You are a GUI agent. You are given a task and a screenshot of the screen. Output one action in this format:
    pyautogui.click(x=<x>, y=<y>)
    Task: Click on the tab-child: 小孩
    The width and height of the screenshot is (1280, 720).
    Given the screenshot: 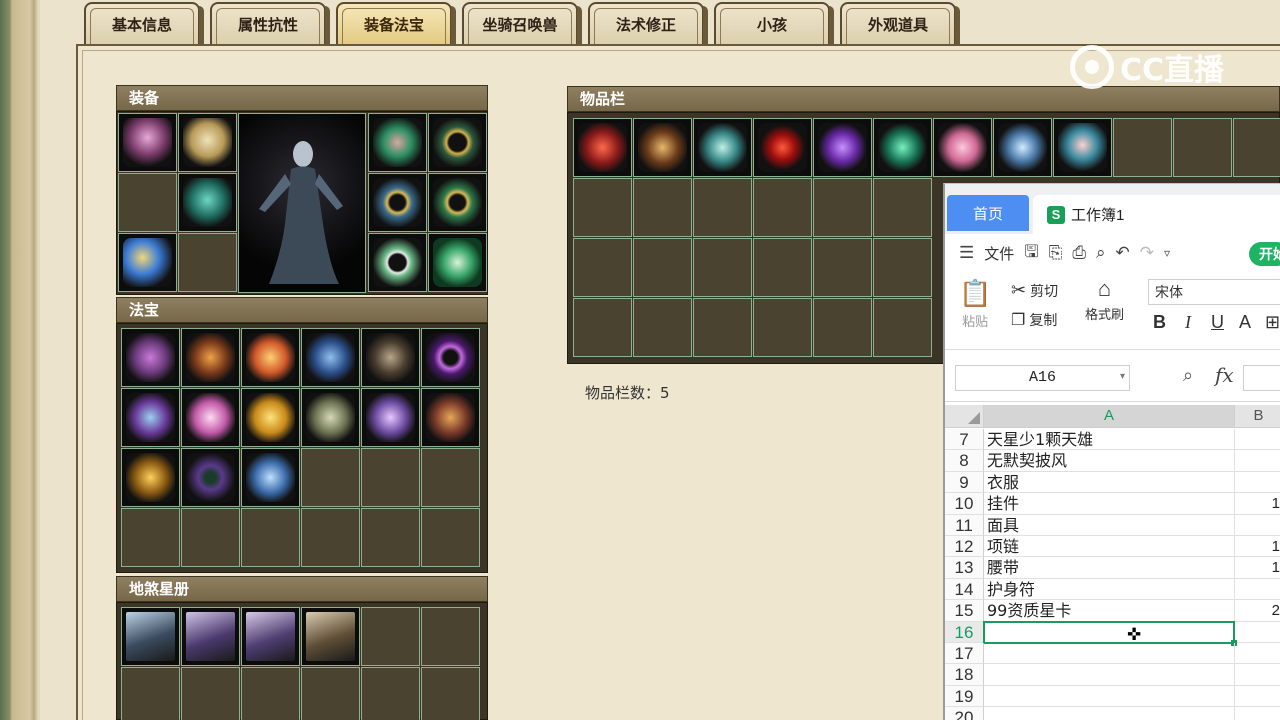 What is the action you would take?
    pyautogui.click(x=774, y=23)
    